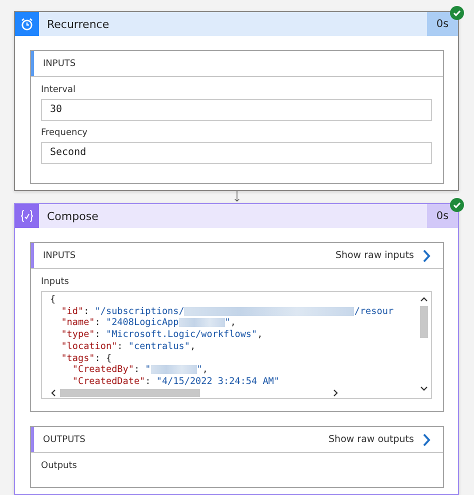  I want to click on card-header: Compose 0s, so click(236, 216).